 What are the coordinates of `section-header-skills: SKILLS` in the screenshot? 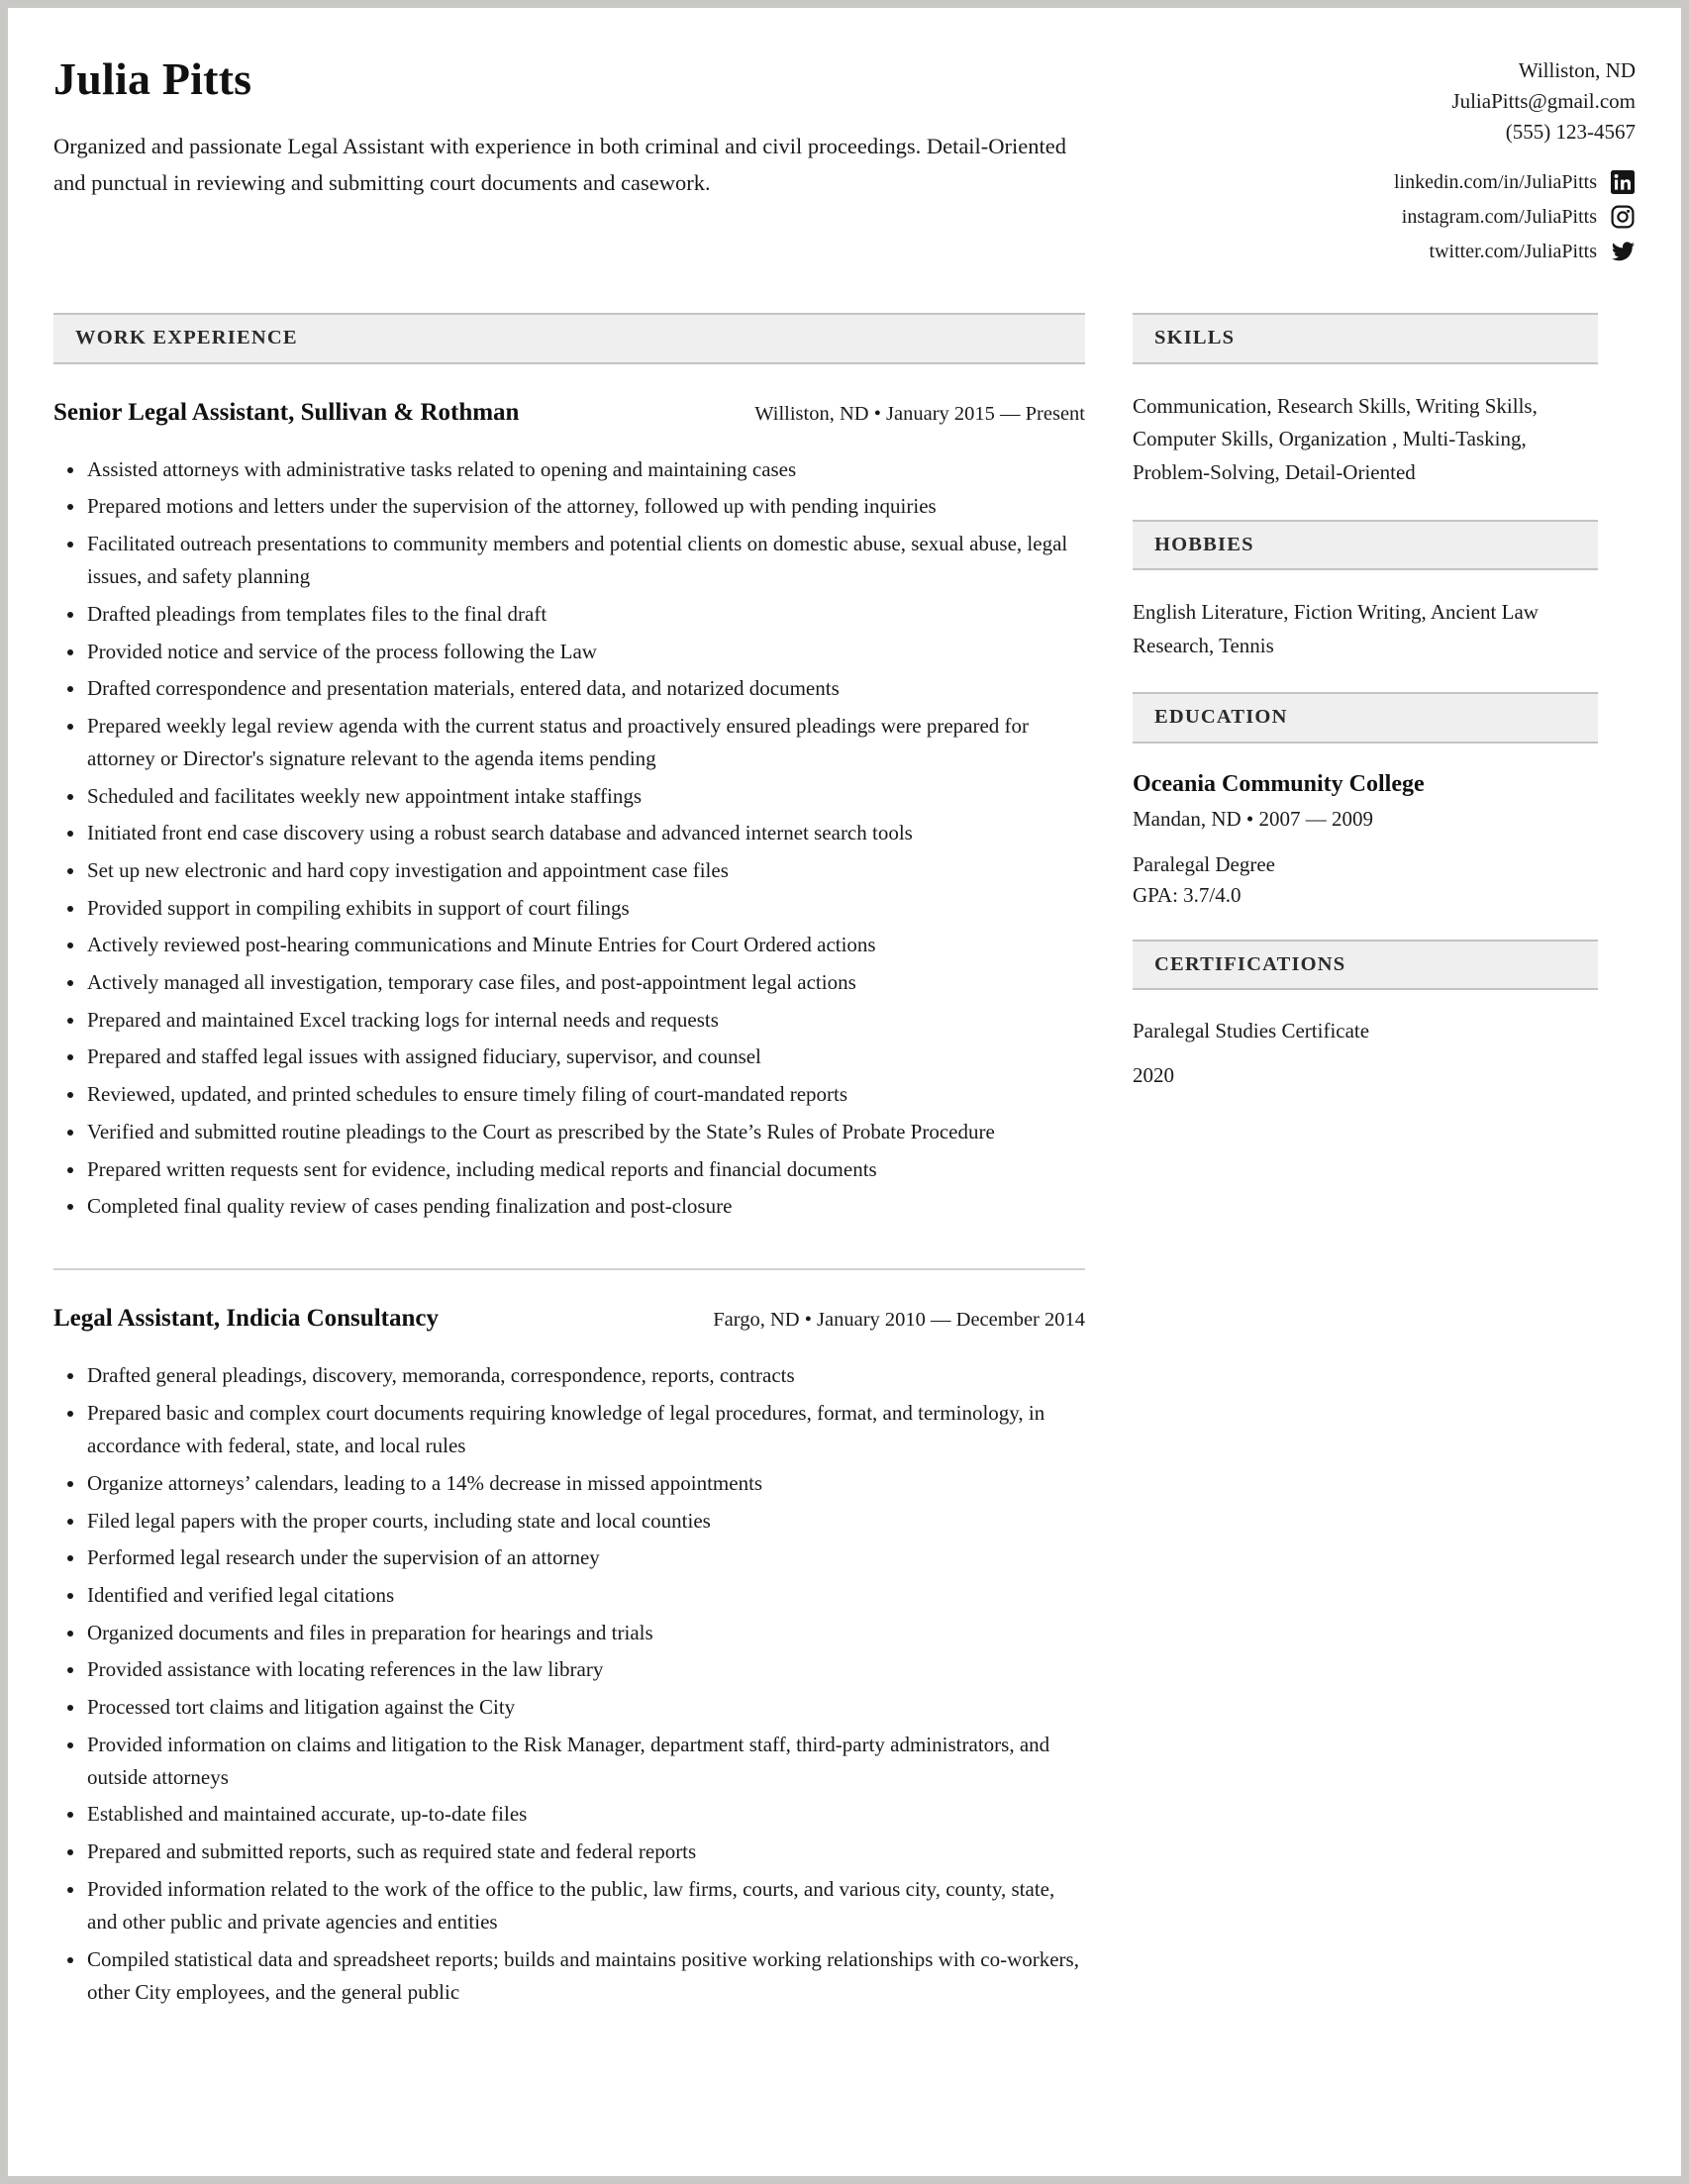 It's located at (1365, 338).